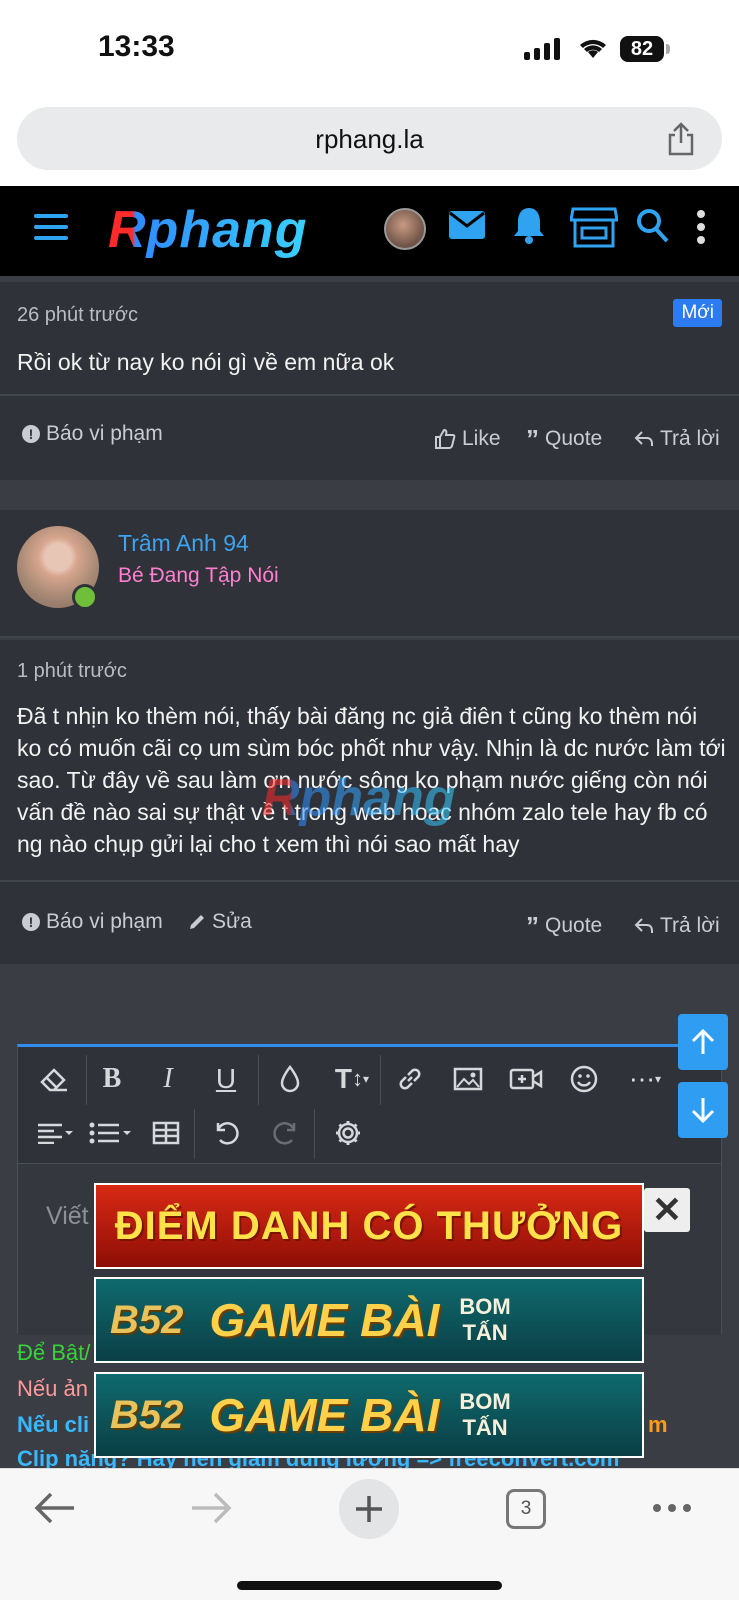  I want to click on post-time: 26 phút trước, so click(78, 315).